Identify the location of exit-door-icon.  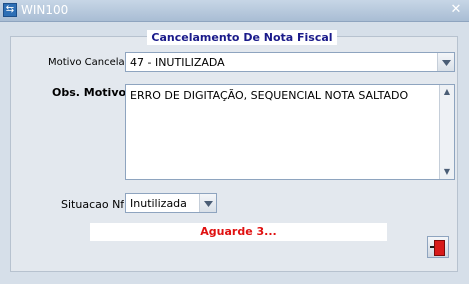
(437, 248).